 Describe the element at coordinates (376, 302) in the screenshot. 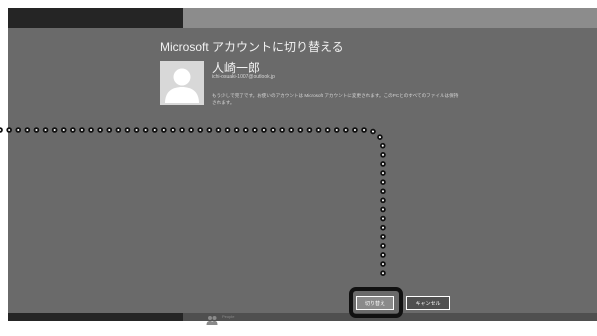

I see `callout-highlight-frame` at that location.